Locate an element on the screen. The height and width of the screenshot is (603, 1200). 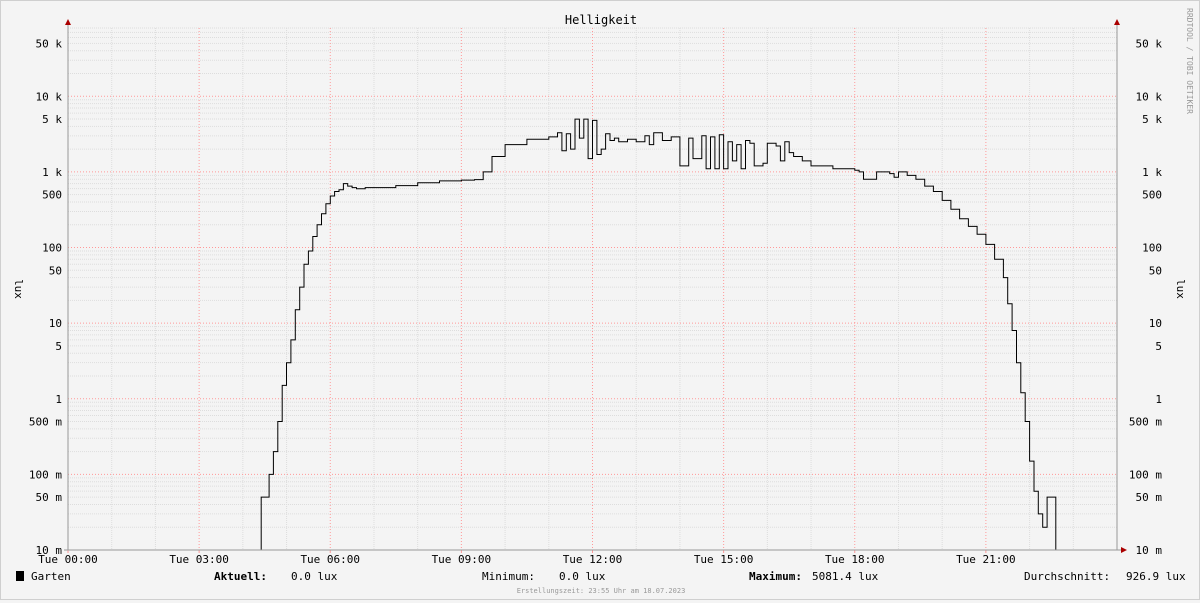
y-tick-label-right: 50 is located at coordinates (1155, 270).